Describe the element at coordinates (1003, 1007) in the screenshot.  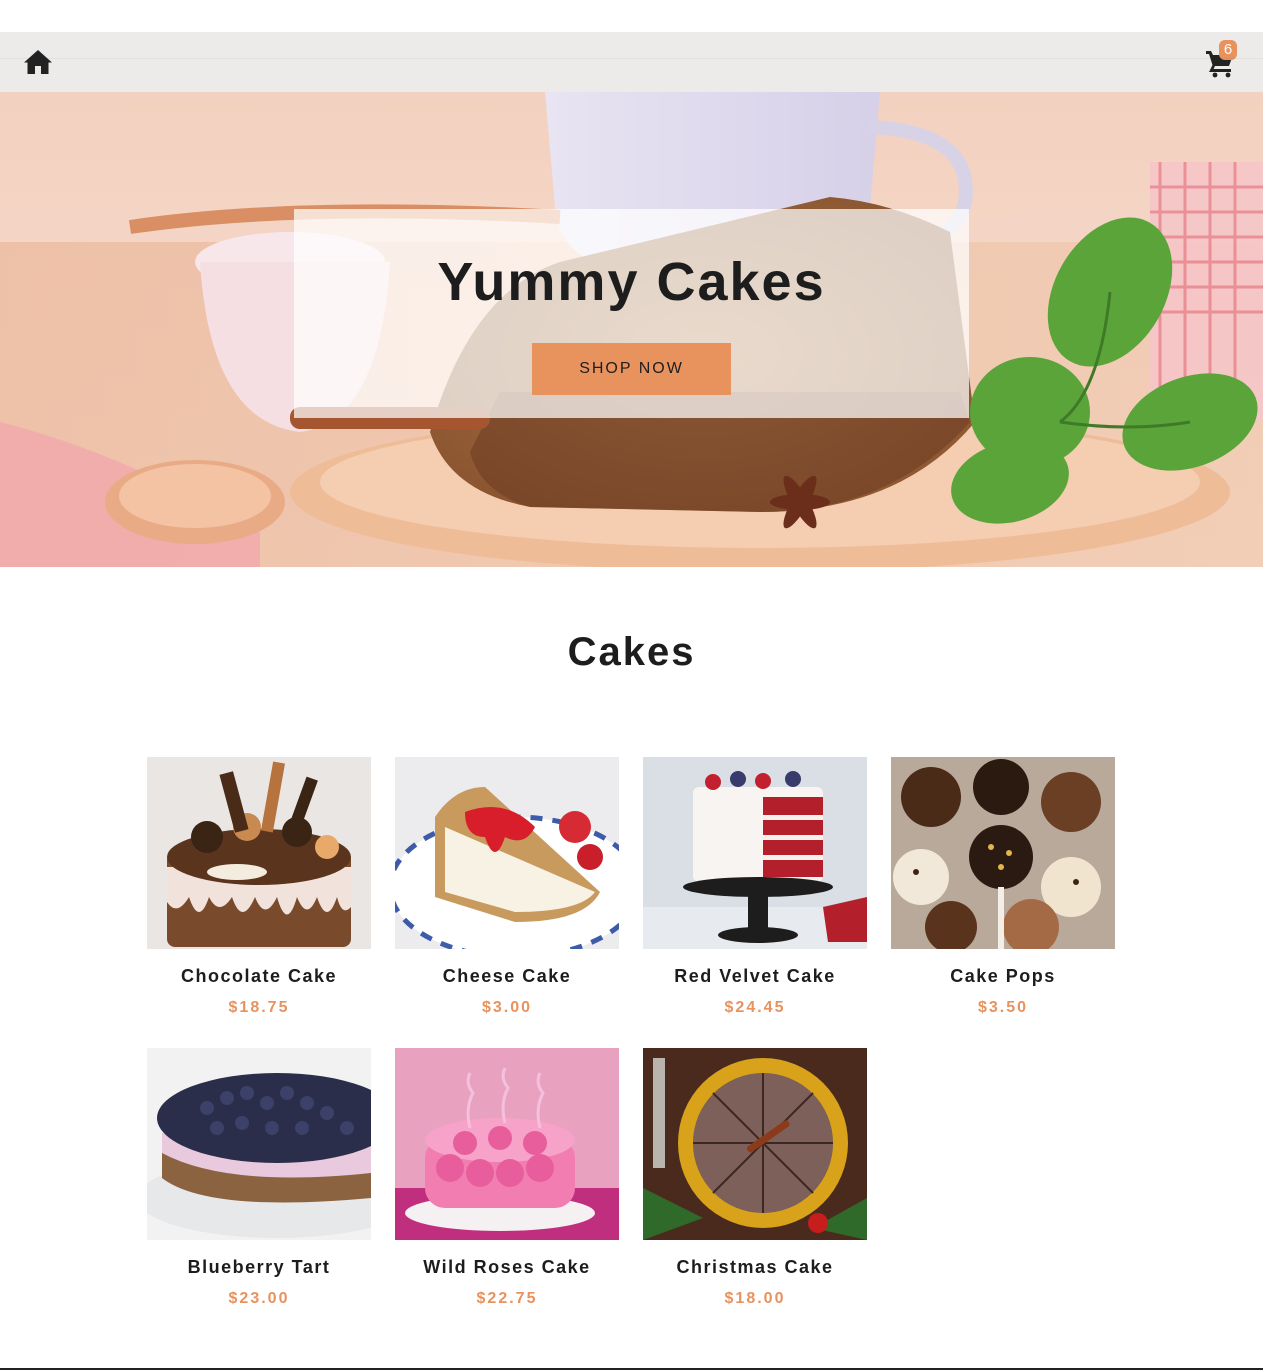
I see `product-price: $3.50` at that location.